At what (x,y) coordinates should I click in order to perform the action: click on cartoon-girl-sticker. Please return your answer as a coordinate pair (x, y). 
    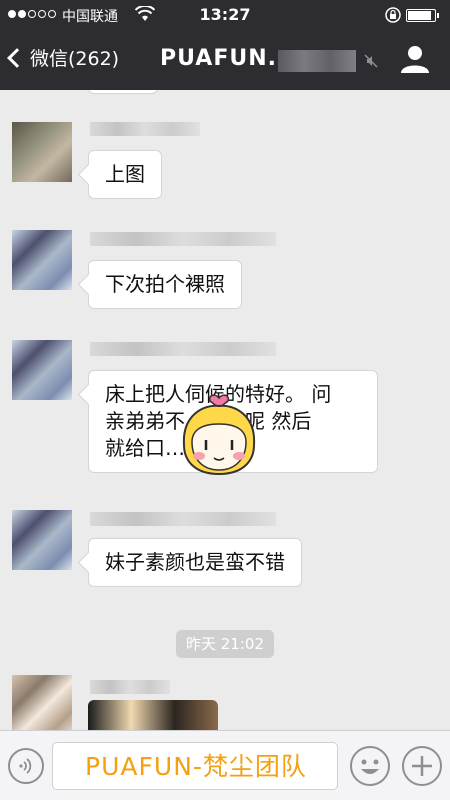
    Looking at the image, I should click on (219, 435).